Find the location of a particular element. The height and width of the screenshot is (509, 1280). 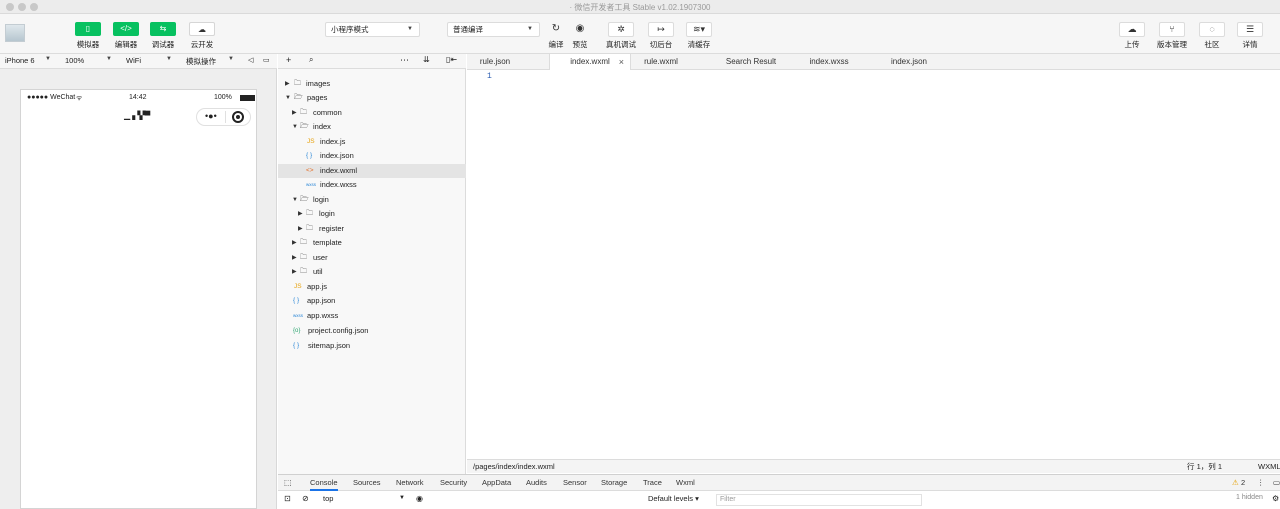

tree-file-project-config: {o} project.config.json is located at coordinates (372, 331).